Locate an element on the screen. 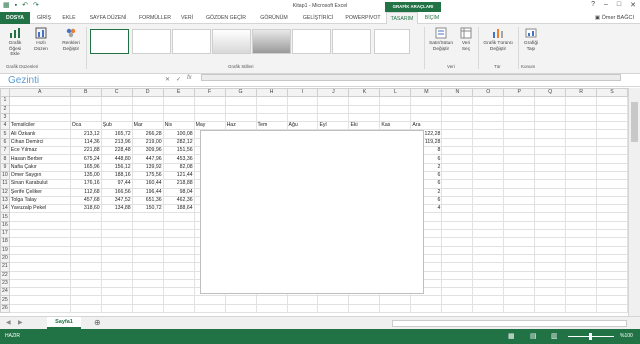 This screenshot has height=344, width=640. cell: 457,68 is located at coordinates (85, 200).